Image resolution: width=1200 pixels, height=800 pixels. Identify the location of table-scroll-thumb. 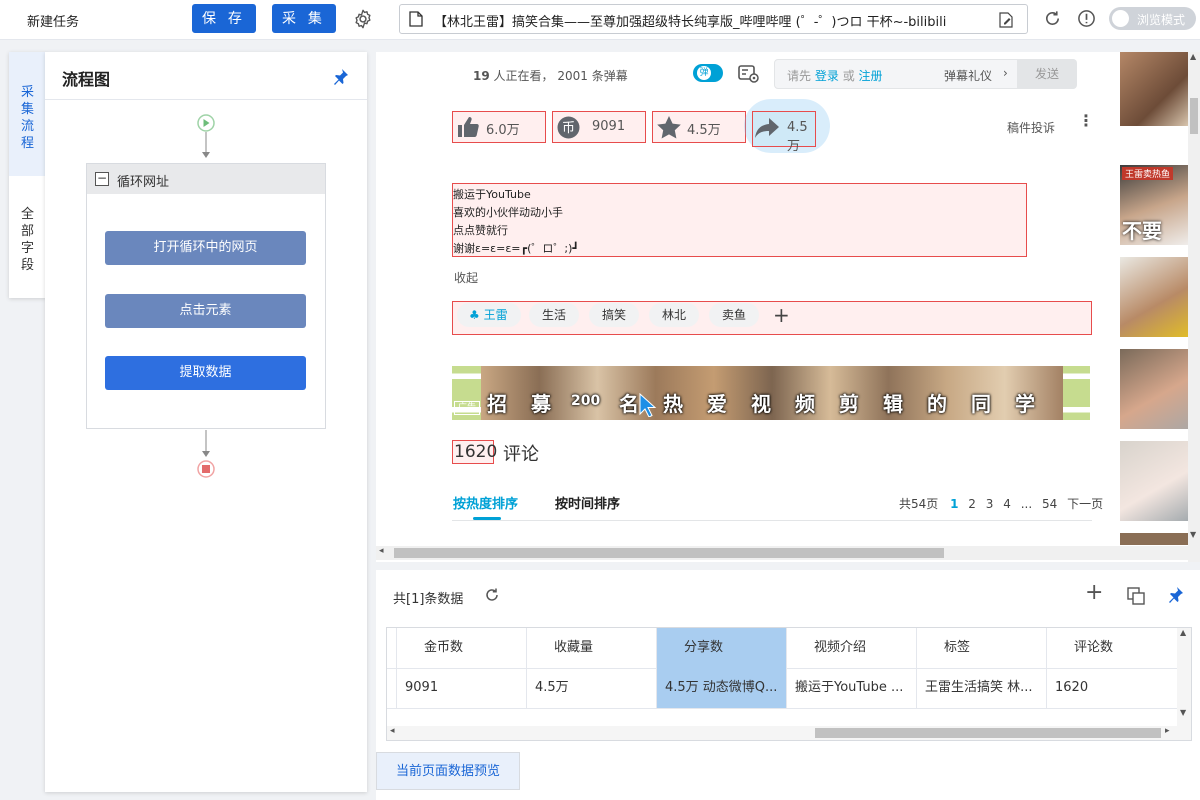
(988, 733).